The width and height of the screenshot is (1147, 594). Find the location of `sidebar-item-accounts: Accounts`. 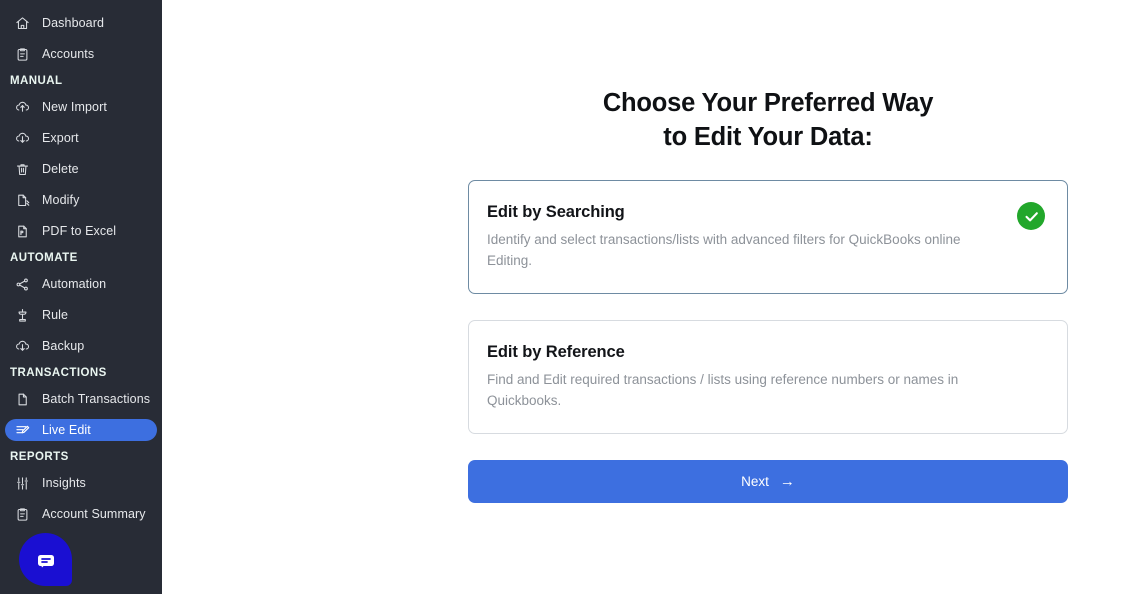

sidebar-item-accounts: Accounts is located at coordinates (81, 54).